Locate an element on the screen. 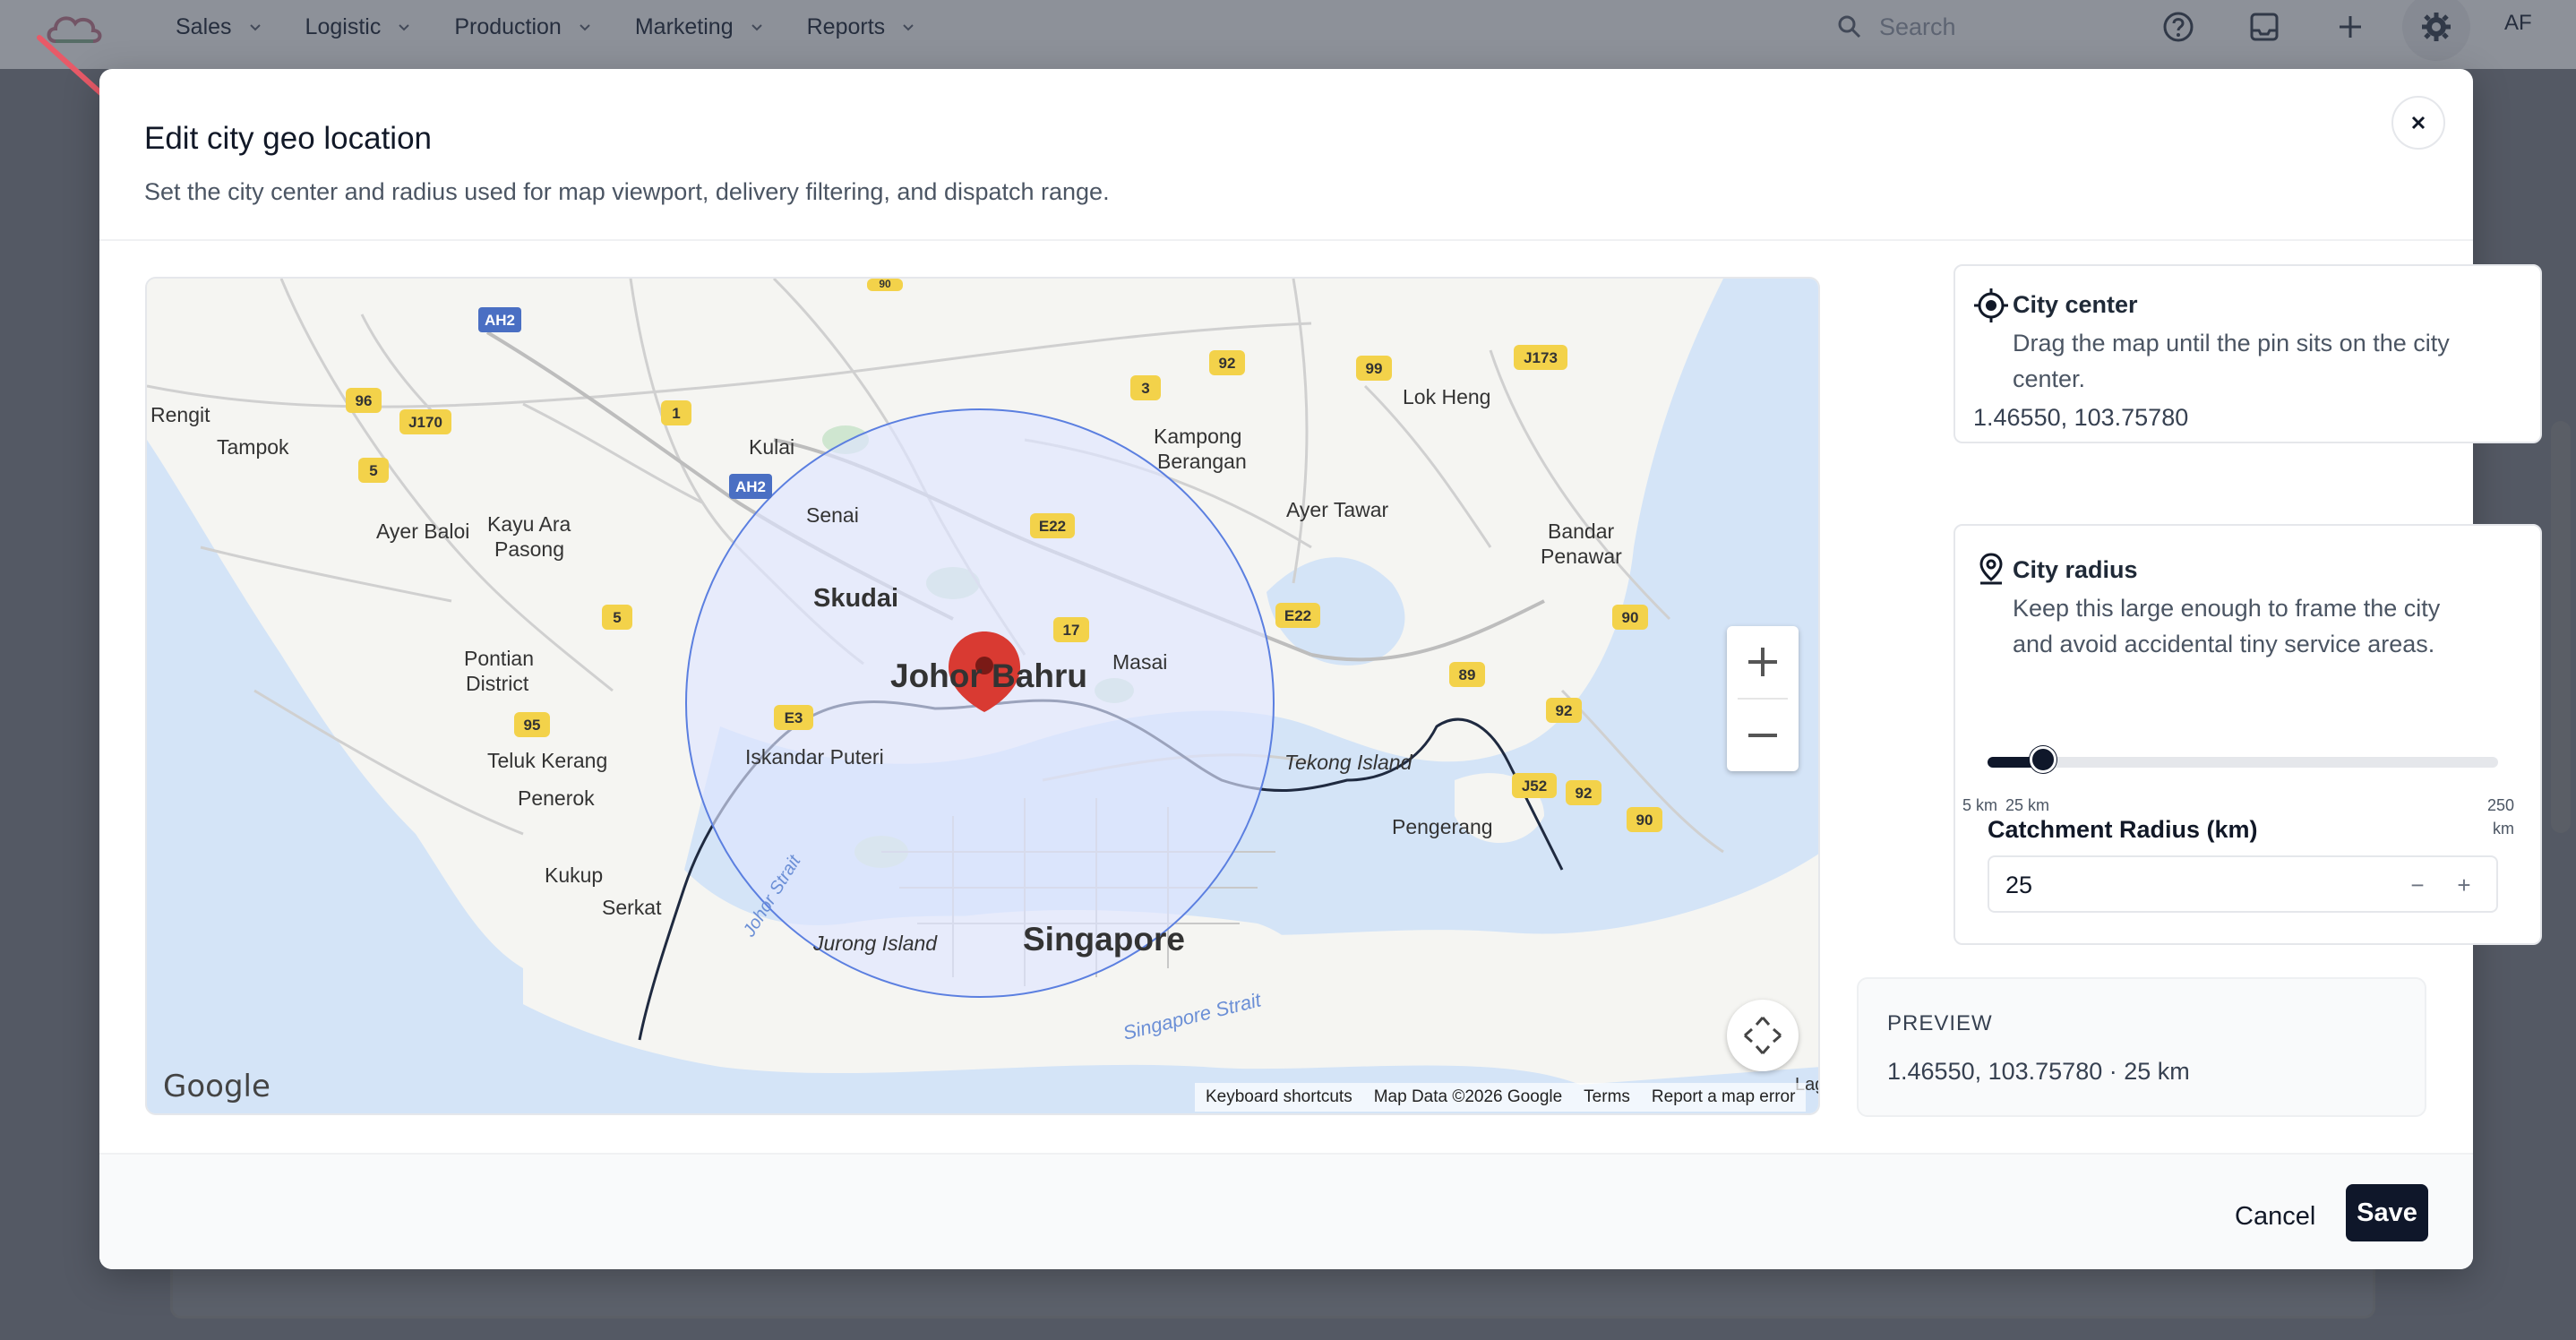 This screenshot has width=2576, height=1340. map-label: Penerok is located at coordinates (556, 798).